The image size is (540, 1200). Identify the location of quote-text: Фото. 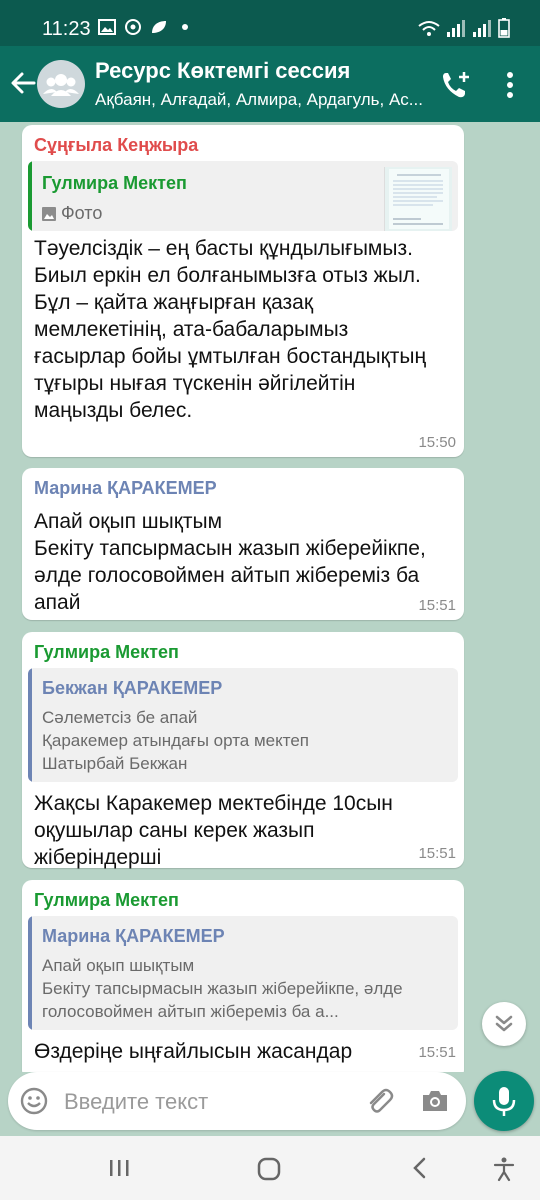
(82, 213).